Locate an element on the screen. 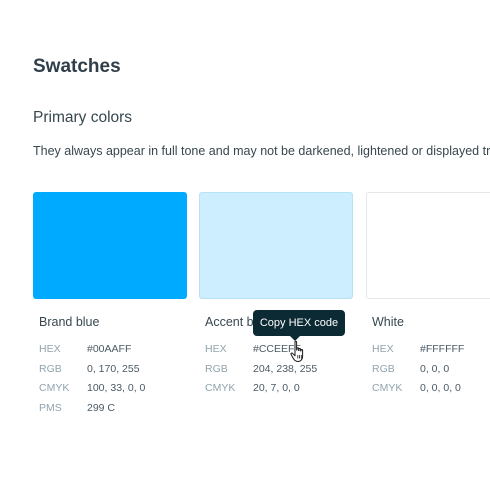  copy-hex-tooltip: Copy HEX code is located at coordinates (299, 323).